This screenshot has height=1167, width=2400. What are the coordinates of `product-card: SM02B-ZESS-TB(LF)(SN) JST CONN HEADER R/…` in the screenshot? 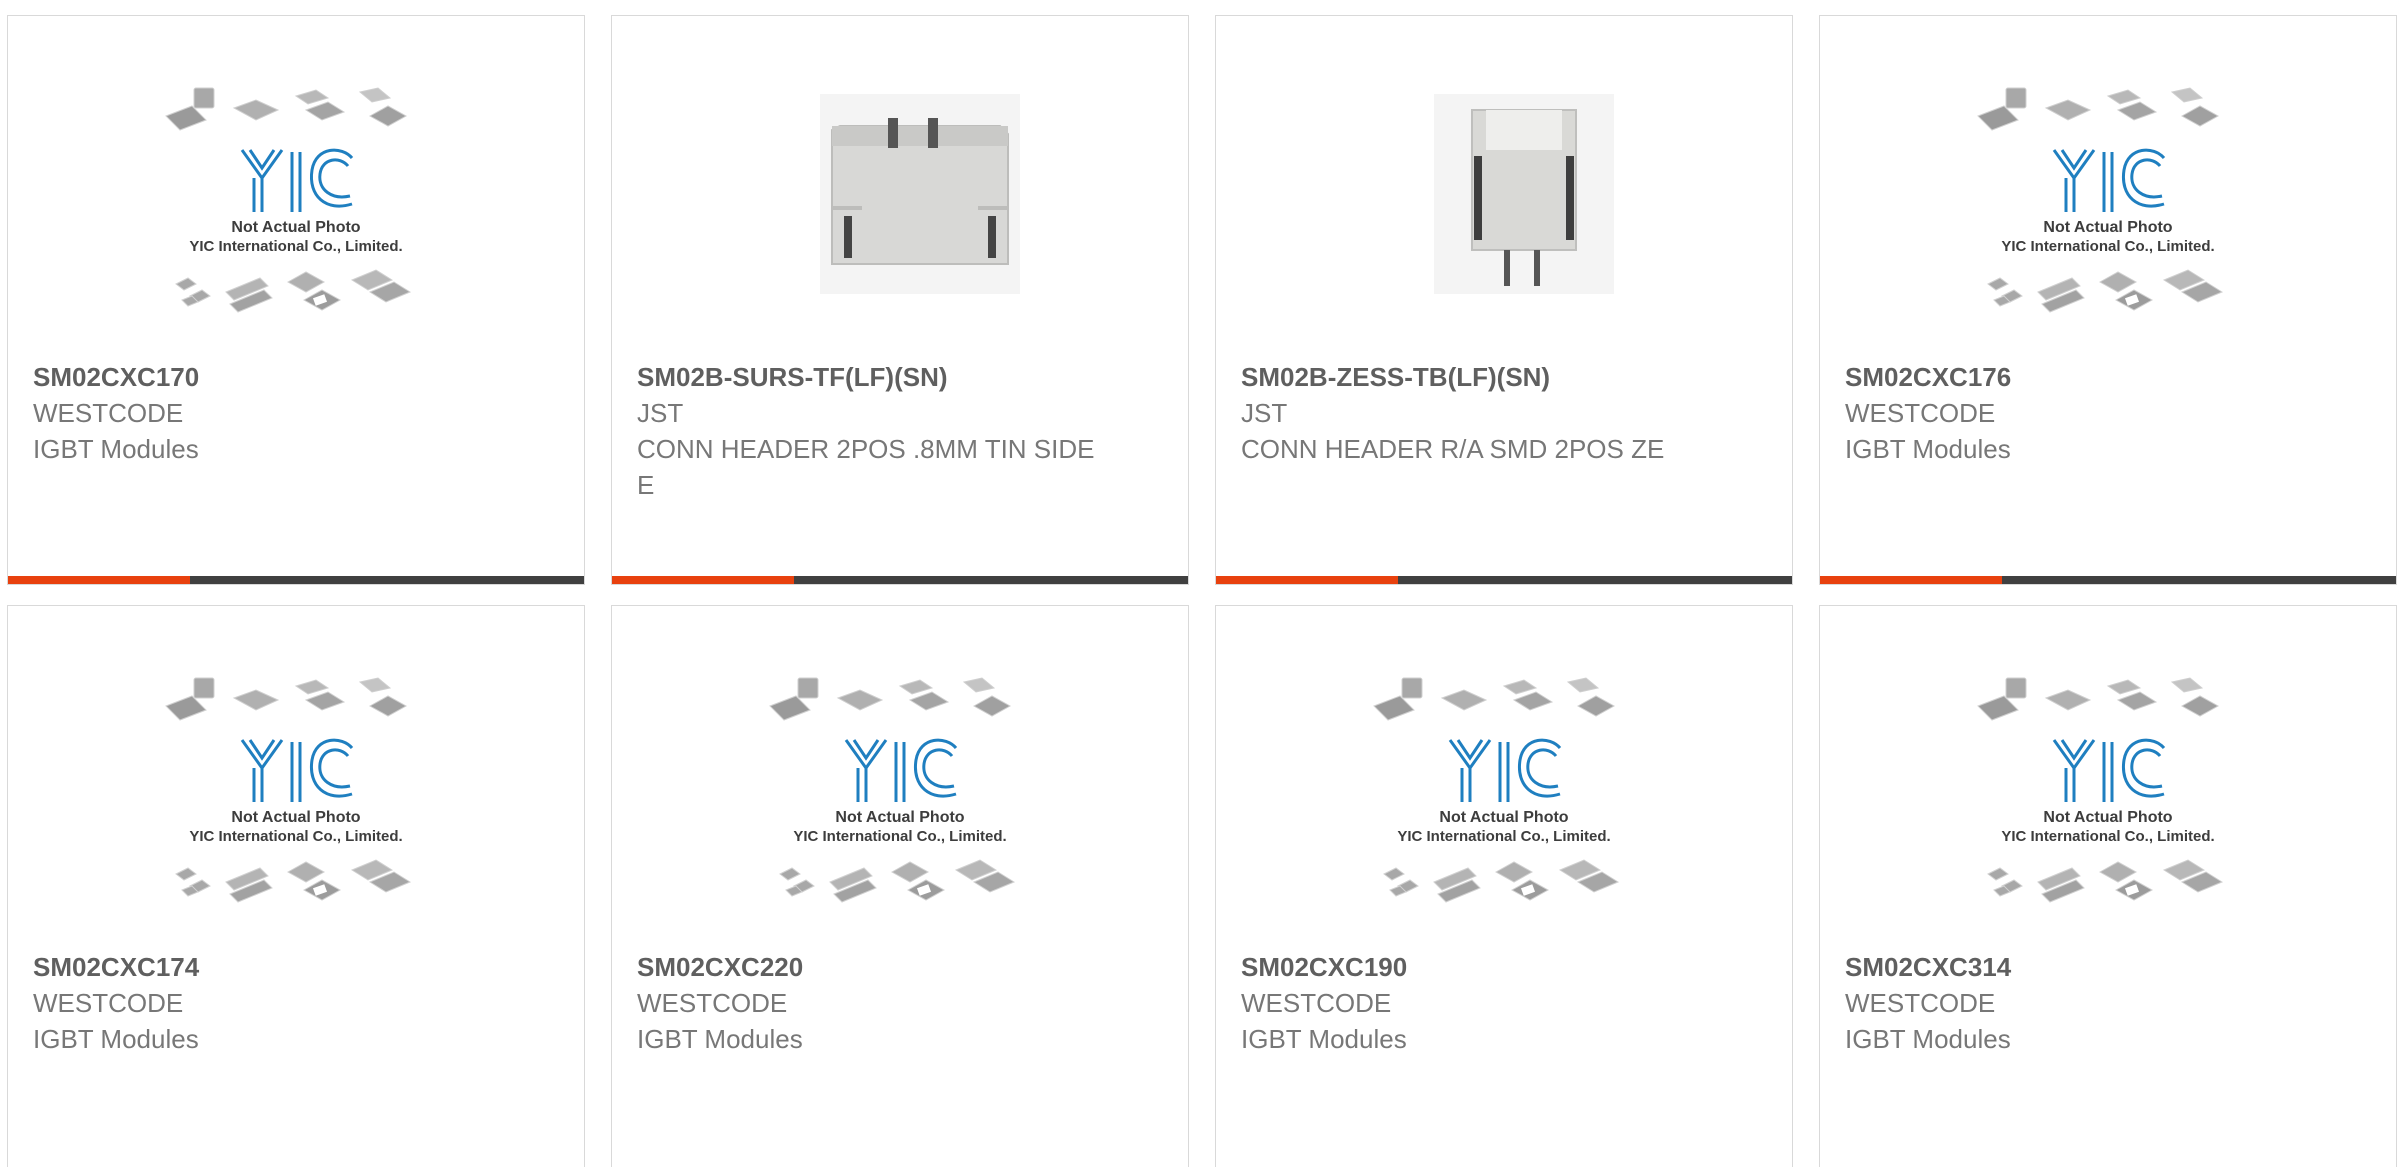 It's located at (1504, 300).